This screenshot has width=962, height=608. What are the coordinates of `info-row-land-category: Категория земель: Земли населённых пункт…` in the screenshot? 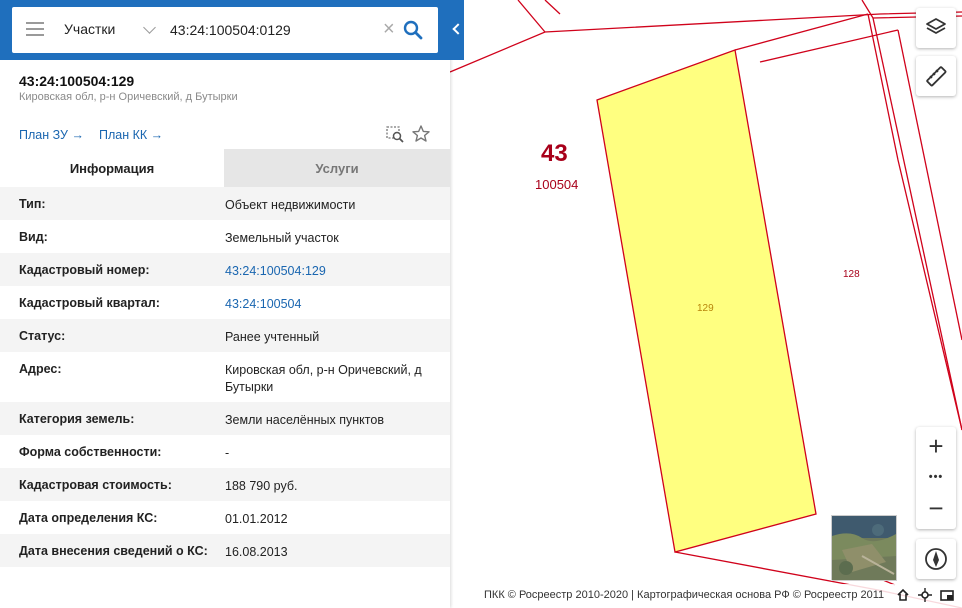 It's located at (225, 418).